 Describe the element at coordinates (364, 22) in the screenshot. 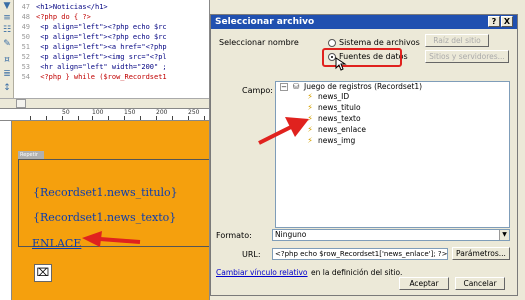

I see `dialog-title: Seleccionar archivo` at that location.